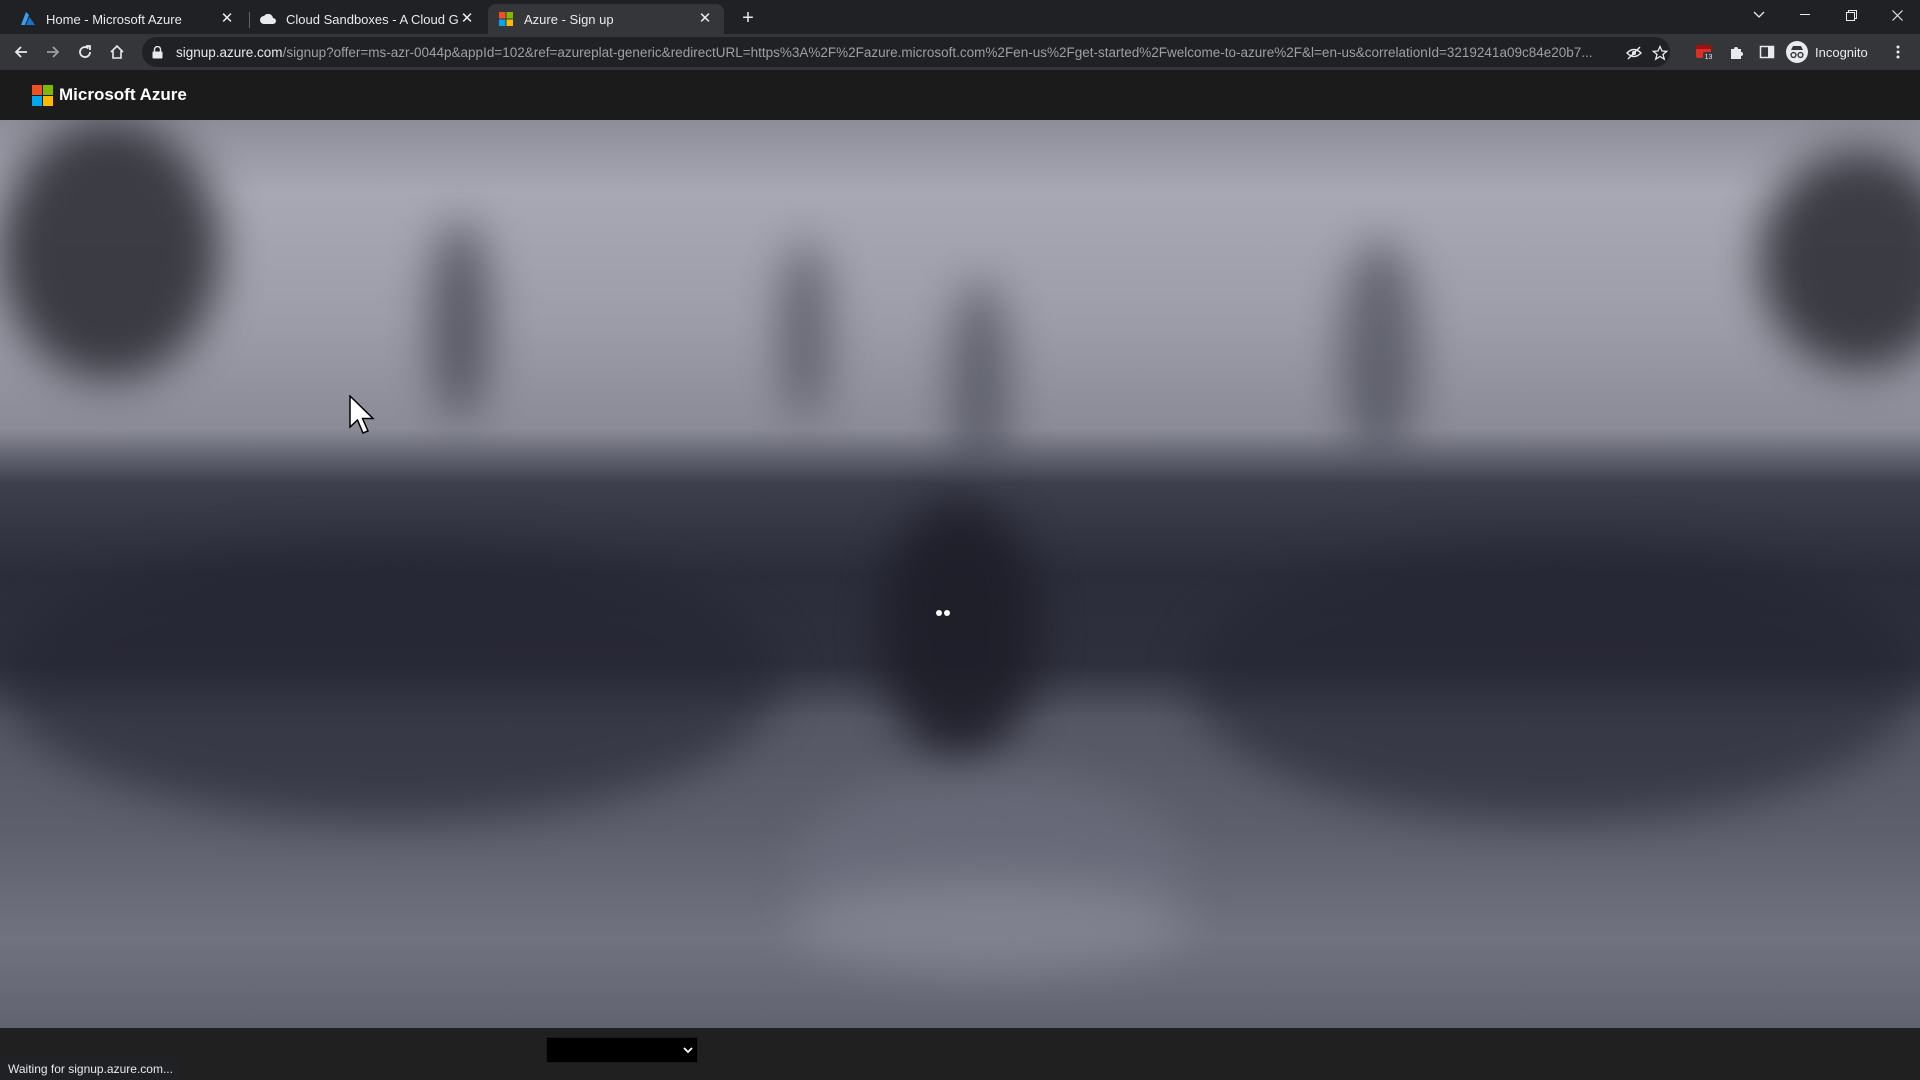  I want to click on url-host: signup.azure.com, so click(229, 52).